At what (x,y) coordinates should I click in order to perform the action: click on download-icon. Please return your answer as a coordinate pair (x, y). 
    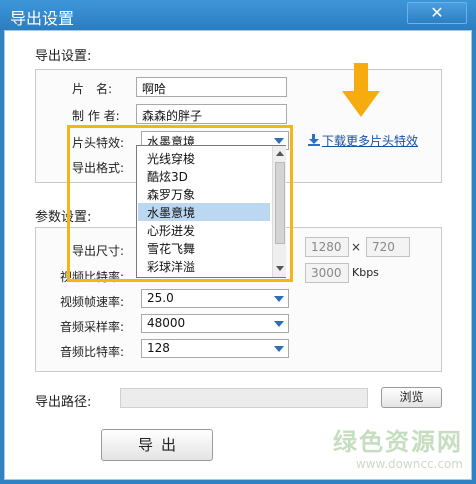
    Looking at the image, I should click on (314, 140).